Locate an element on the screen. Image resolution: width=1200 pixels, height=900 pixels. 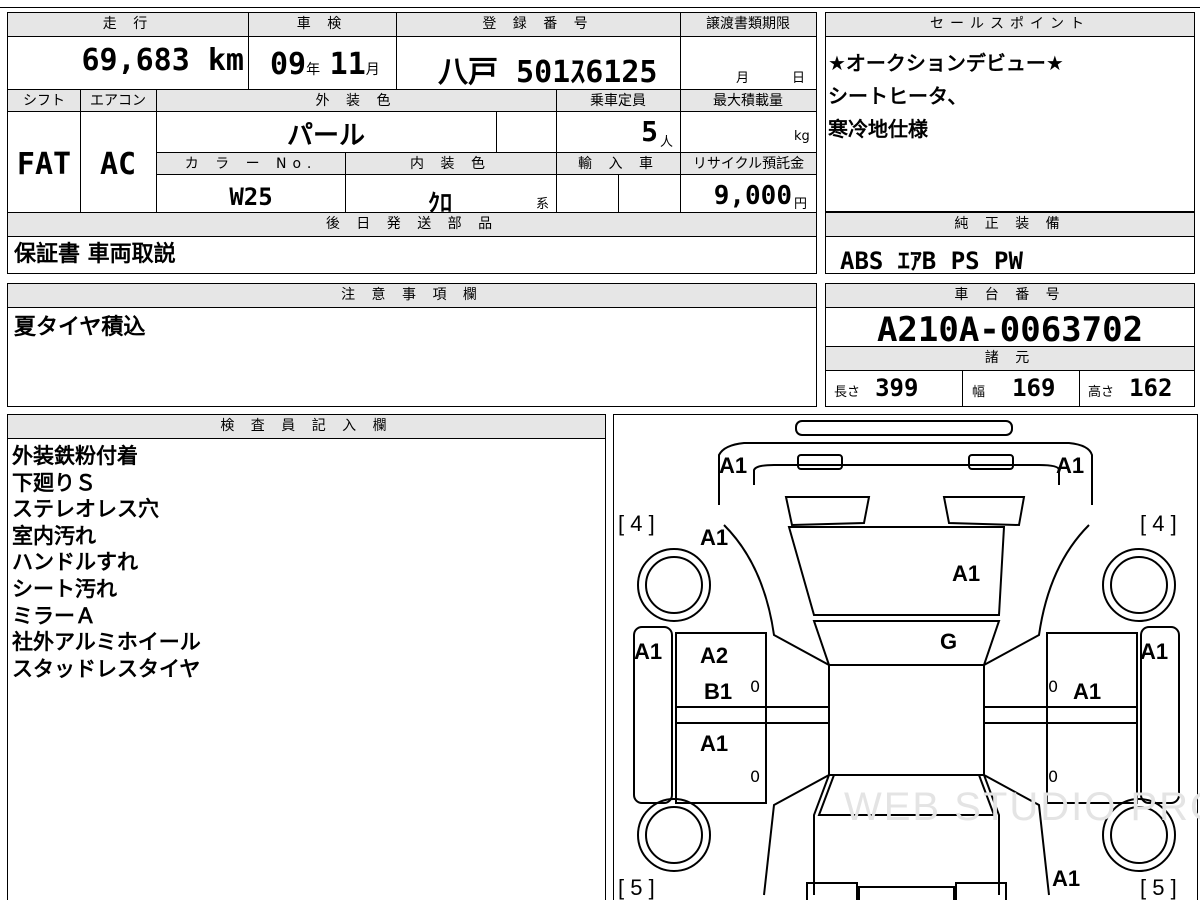
sales-line: ★オークションデビュー★ is located at coordinates (946, 63).